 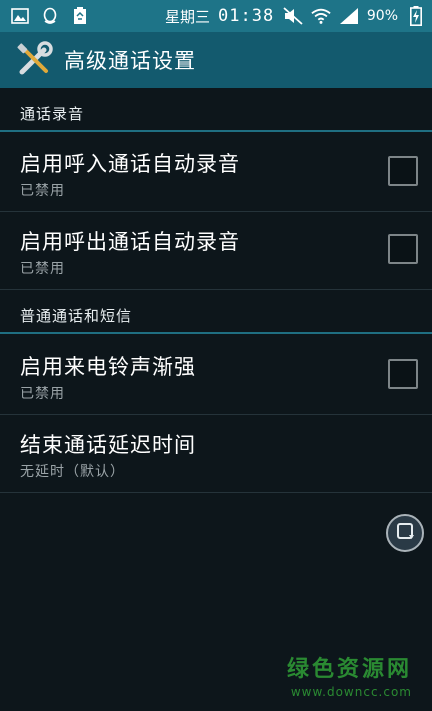 I want to click on auto-record-outgoing-checkbox, so click(x=403, y=249).